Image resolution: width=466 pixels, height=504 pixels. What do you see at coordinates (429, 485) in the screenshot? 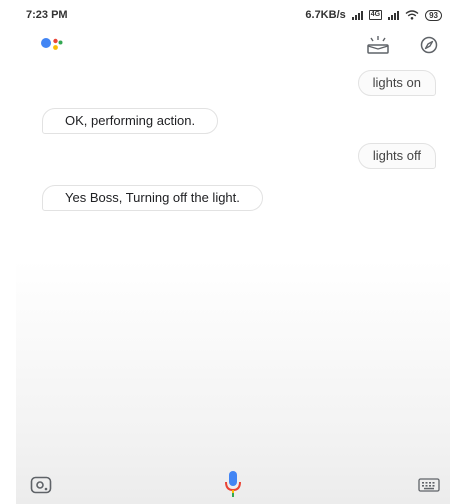
I see `keyboard-icon` at bounding box center [429, 485].